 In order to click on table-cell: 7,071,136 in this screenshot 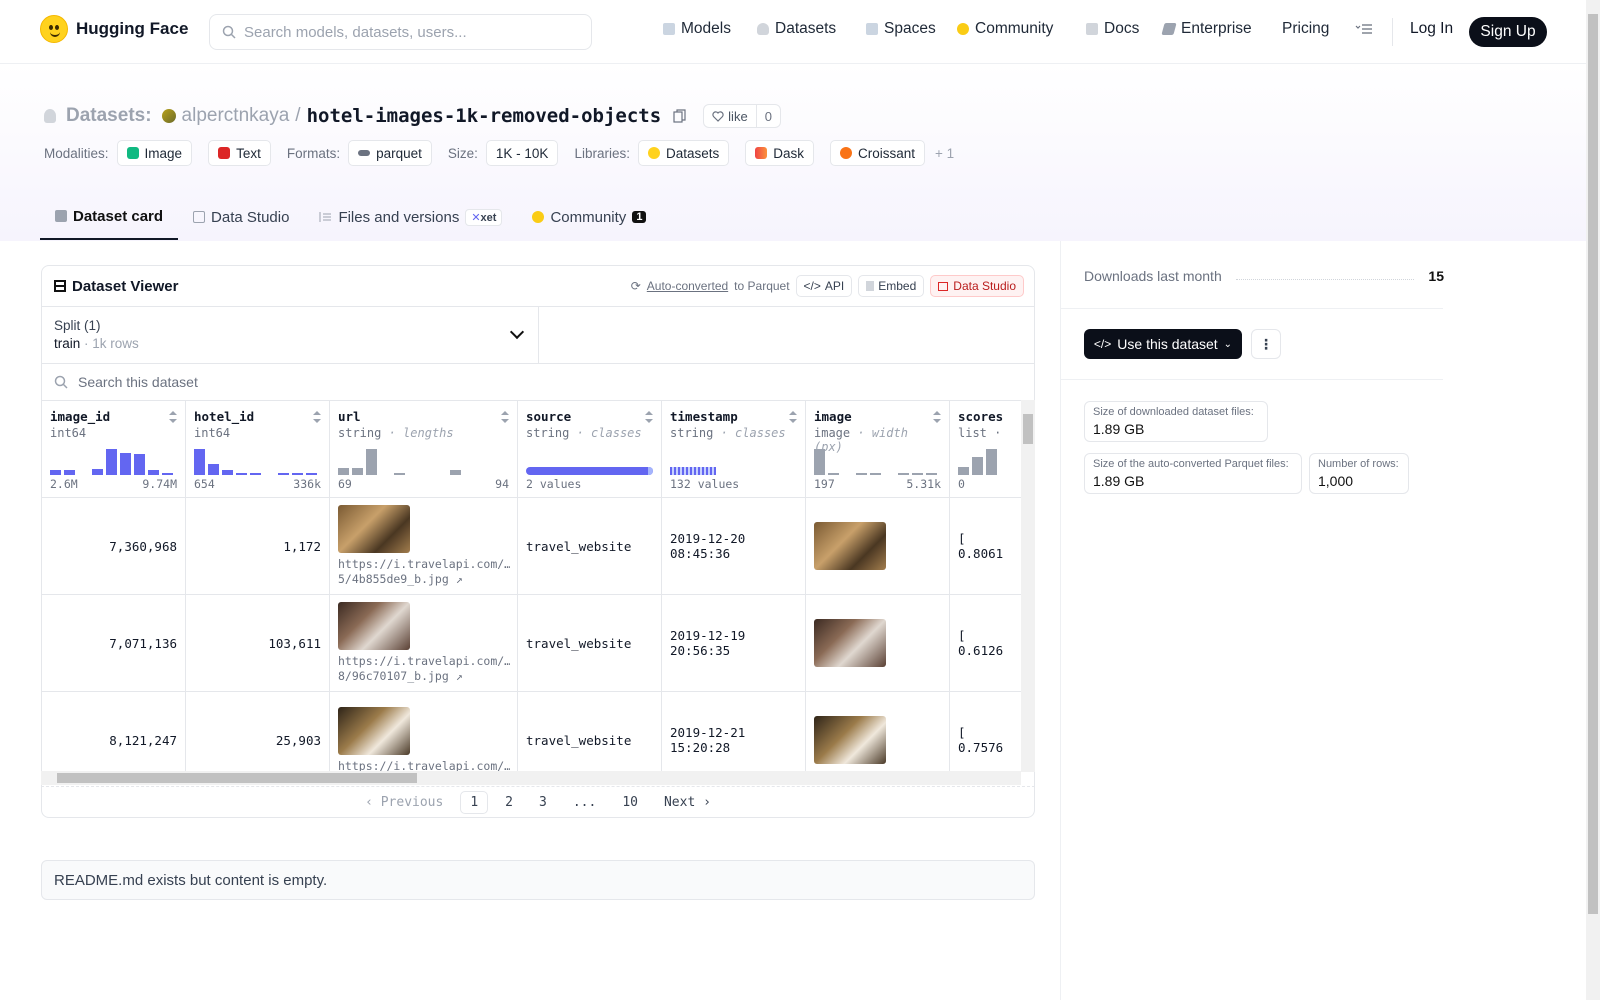, I will do `click(113, 643)`.